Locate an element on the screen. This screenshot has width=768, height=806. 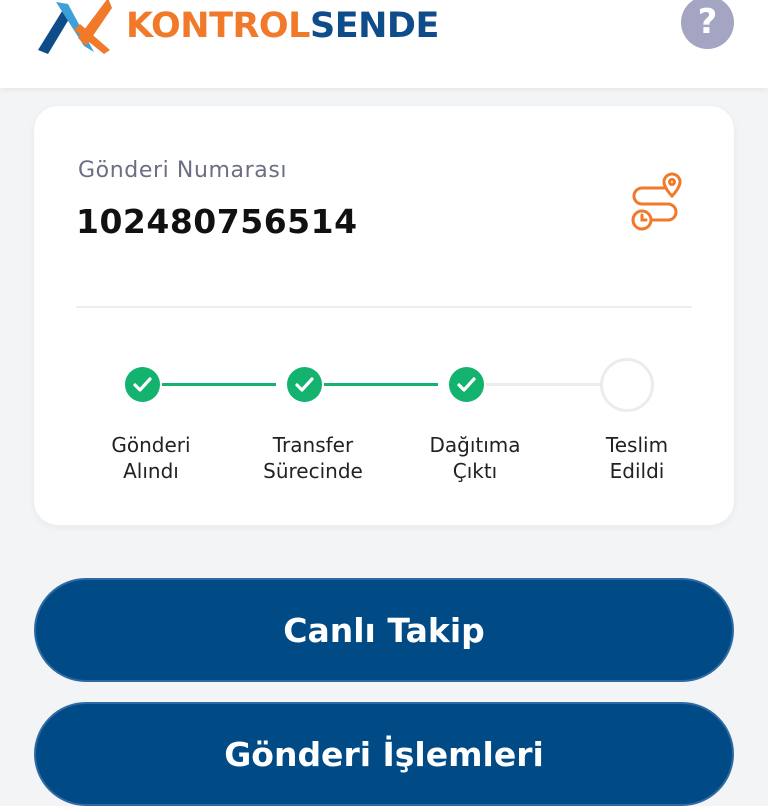
brand-name-part1: KONTROL is located at coordinates (218, 26).